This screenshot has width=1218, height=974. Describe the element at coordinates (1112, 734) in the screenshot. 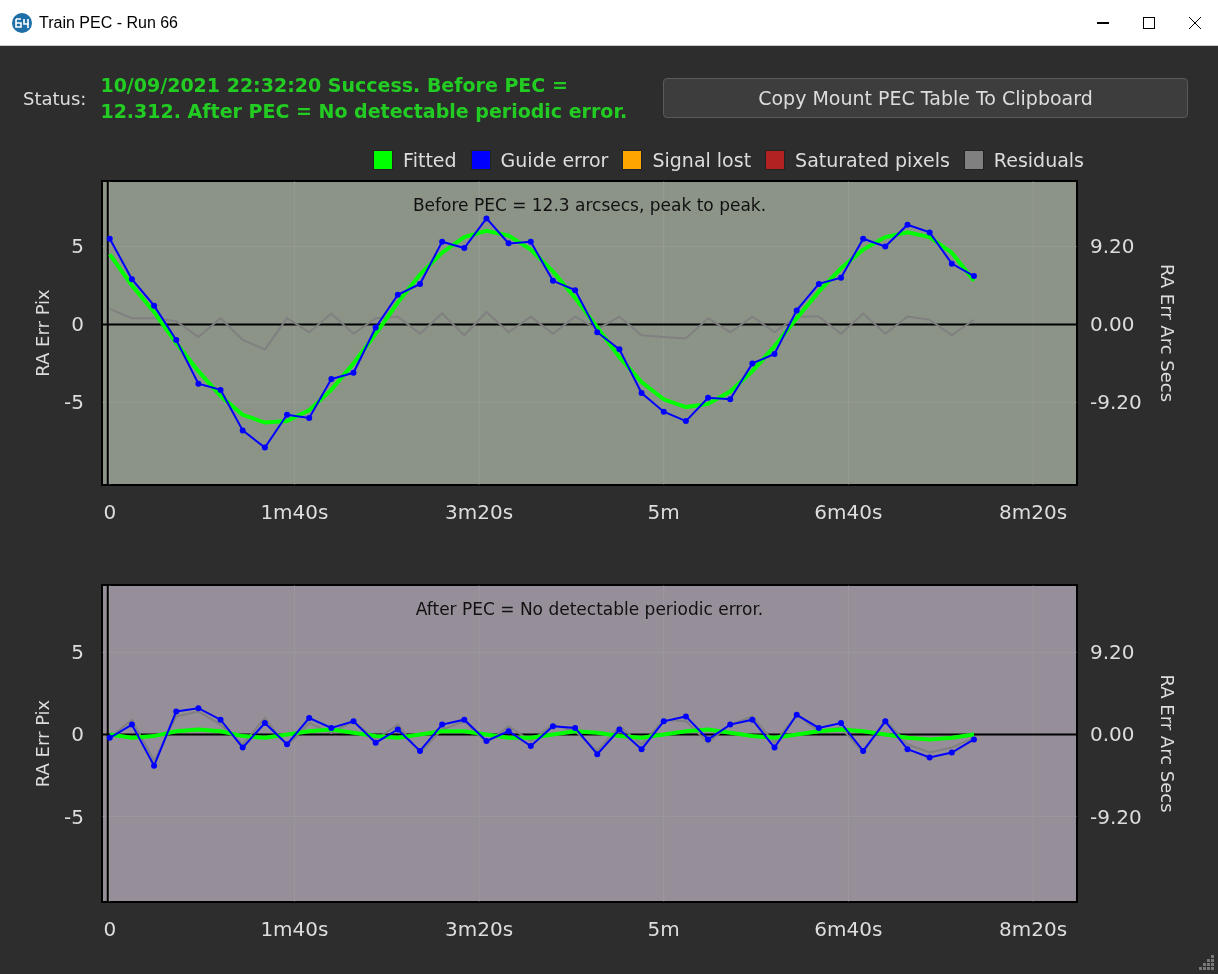

I see `right-tick-label: 0.00` at that location.